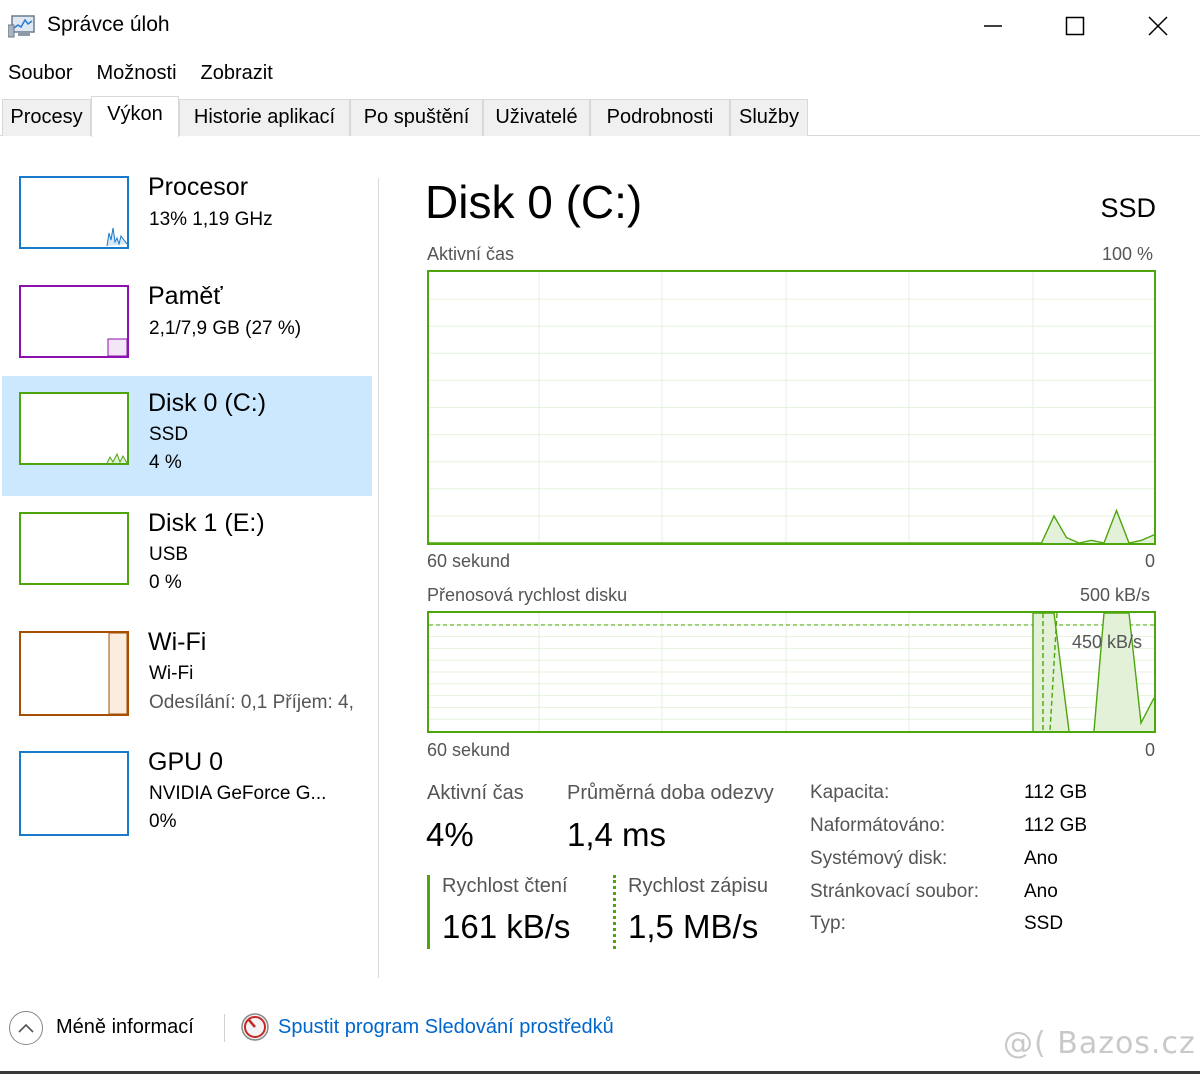 Image resolution: width=1200 pixels, height=1074 pixels. What do you see at coordinates (255, 1027) in the screenshot?
I see `resource-monitor-icon` at bounding box center [255, 1027].